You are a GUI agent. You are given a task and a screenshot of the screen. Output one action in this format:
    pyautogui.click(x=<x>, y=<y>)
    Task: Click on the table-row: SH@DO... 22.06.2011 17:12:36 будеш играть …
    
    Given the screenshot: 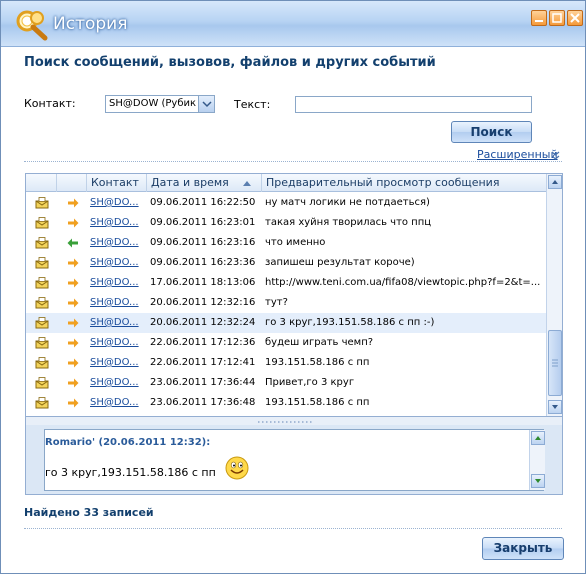 What is the action you would take?
    pyautogui.click(x=286, y=343)
    